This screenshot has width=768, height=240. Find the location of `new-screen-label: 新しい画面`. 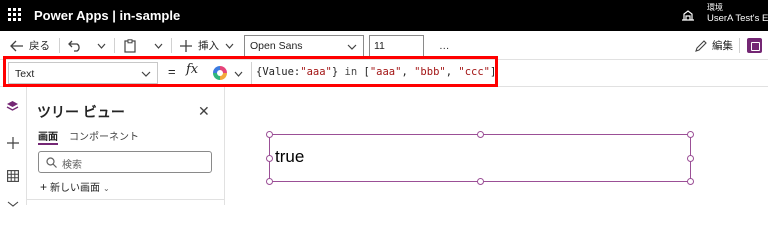

new-screen-label: 新しい画面 is located at coordinates (75, 188).